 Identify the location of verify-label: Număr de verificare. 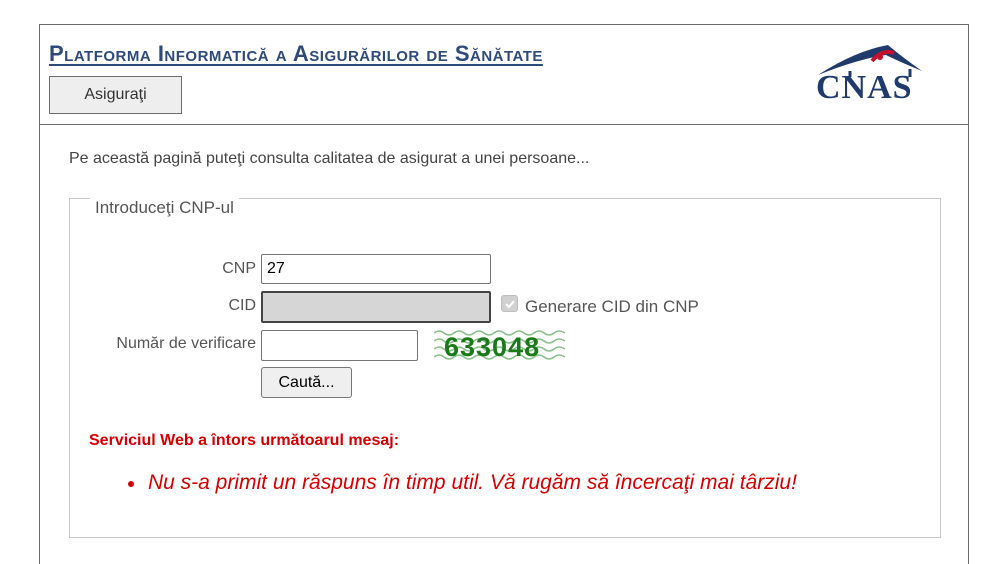
(186, 343).